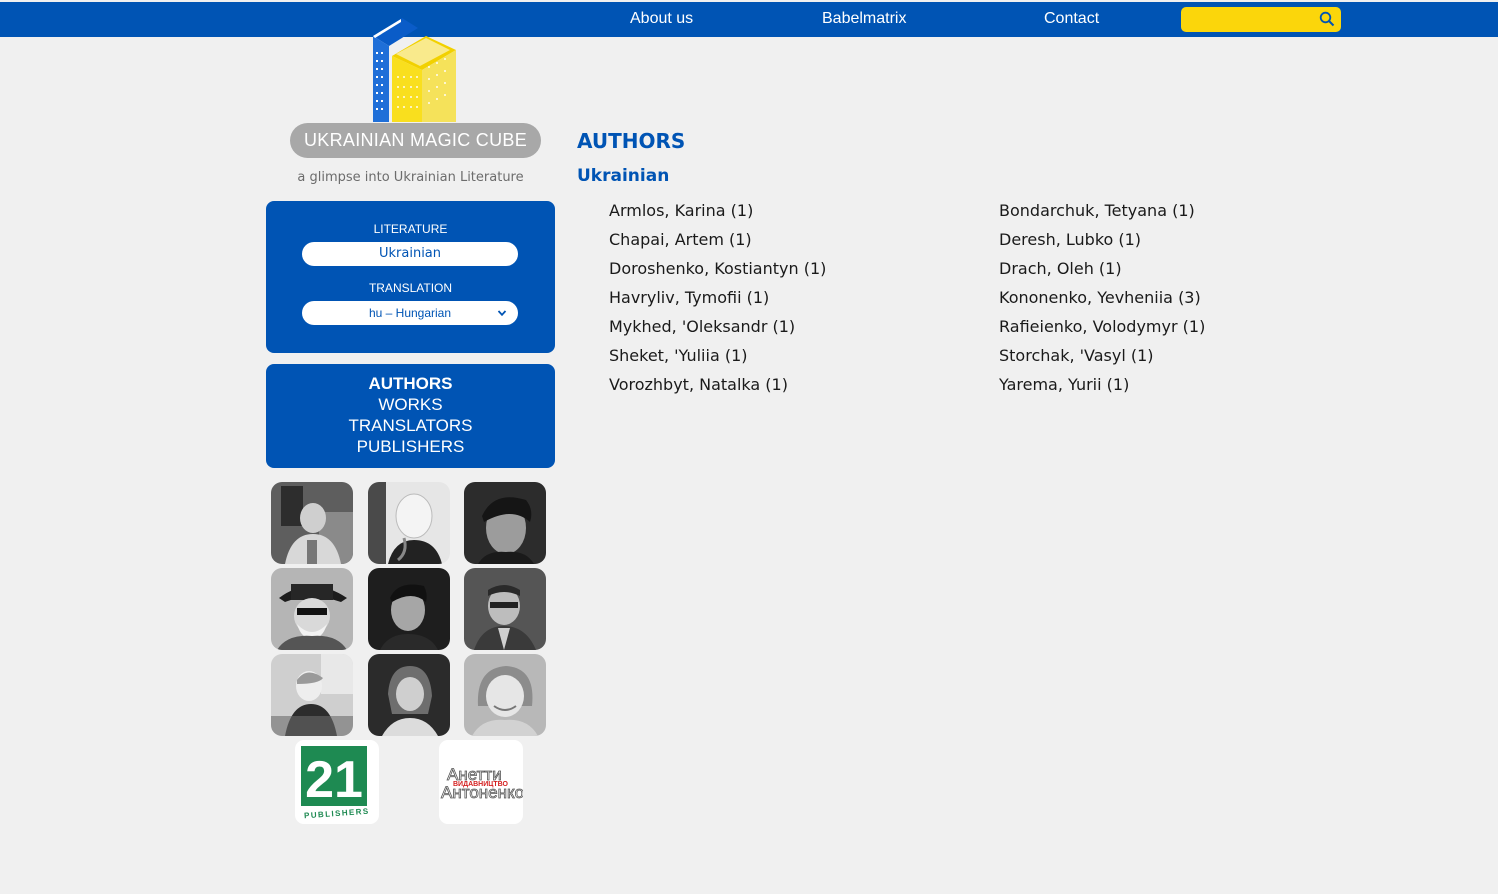 This screenshot has width=1498, height=894. Describe the element at coordinates (410, 229) in the screenshot. I see `literature-label: LITERATURE` at that location.